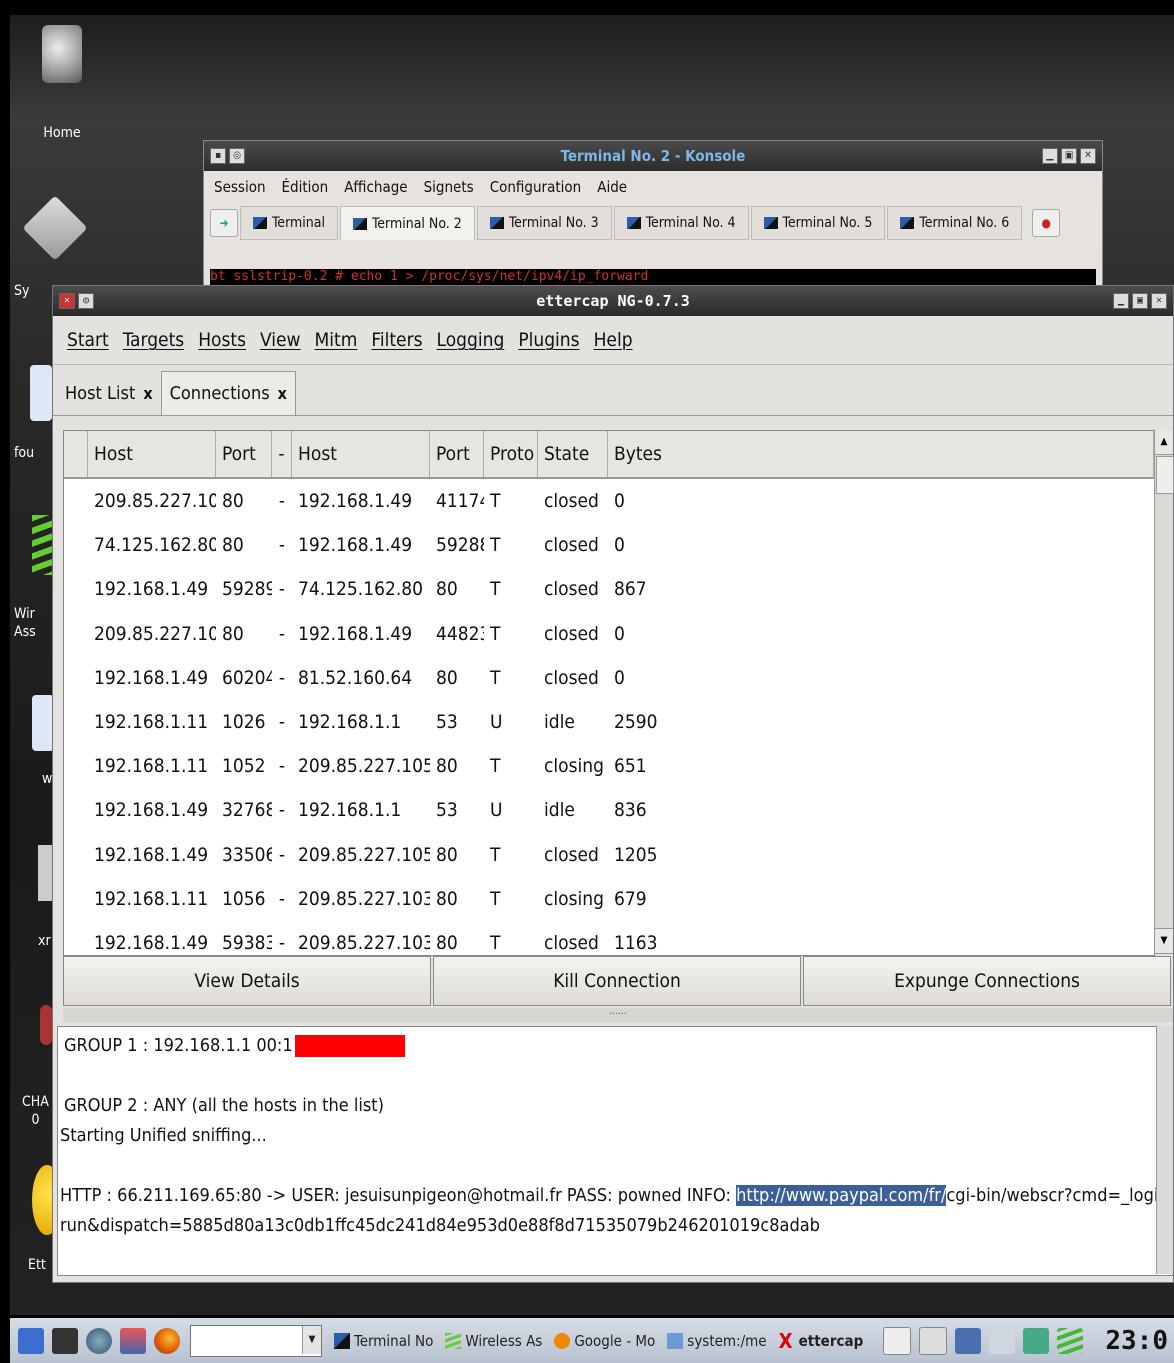 This screenshot has height=1363, width=1174. Describe the element at coordinates (222, 340) in the screenshot. I see `menu-hosts: Hosts` at that location.